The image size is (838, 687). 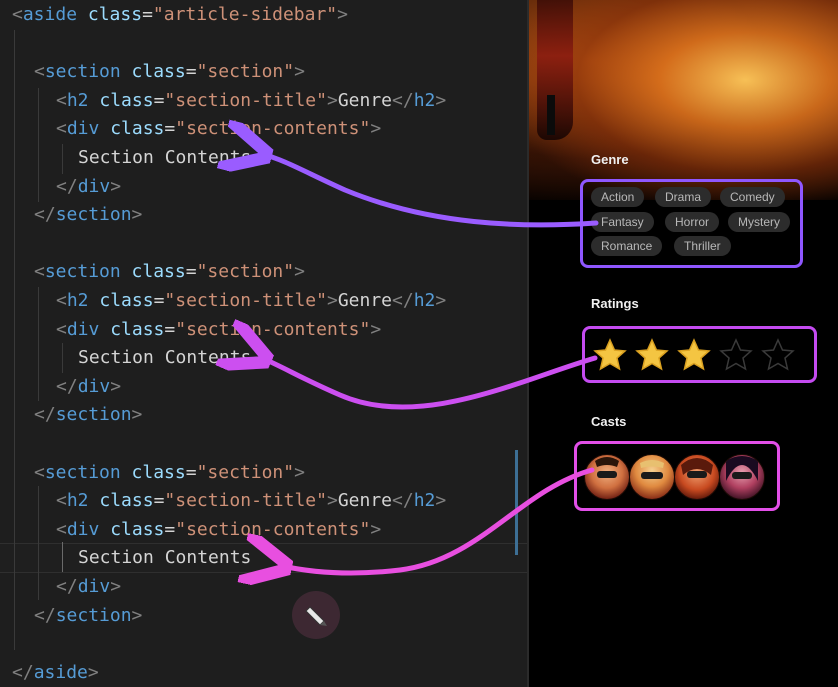 I want to click on arrow-ratings, so click(x=430, y=384).